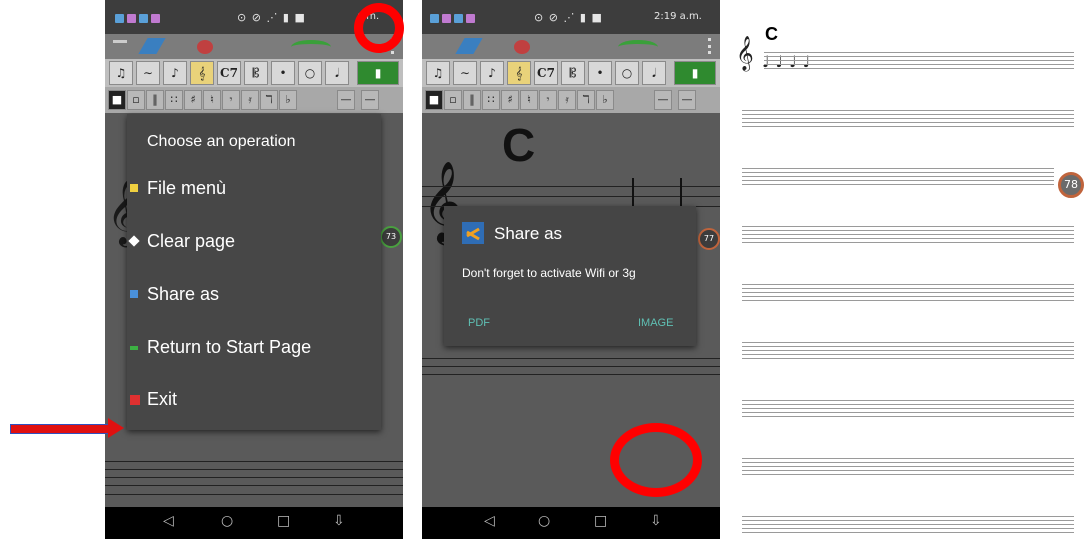 Image resolution: width=1087 pixels, height=539 pixels. I want to click on pdf-button: PDF, so click(479, 323).